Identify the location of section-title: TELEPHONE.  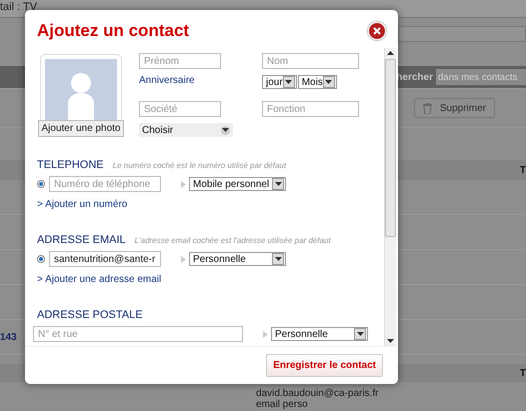
(70, 165).